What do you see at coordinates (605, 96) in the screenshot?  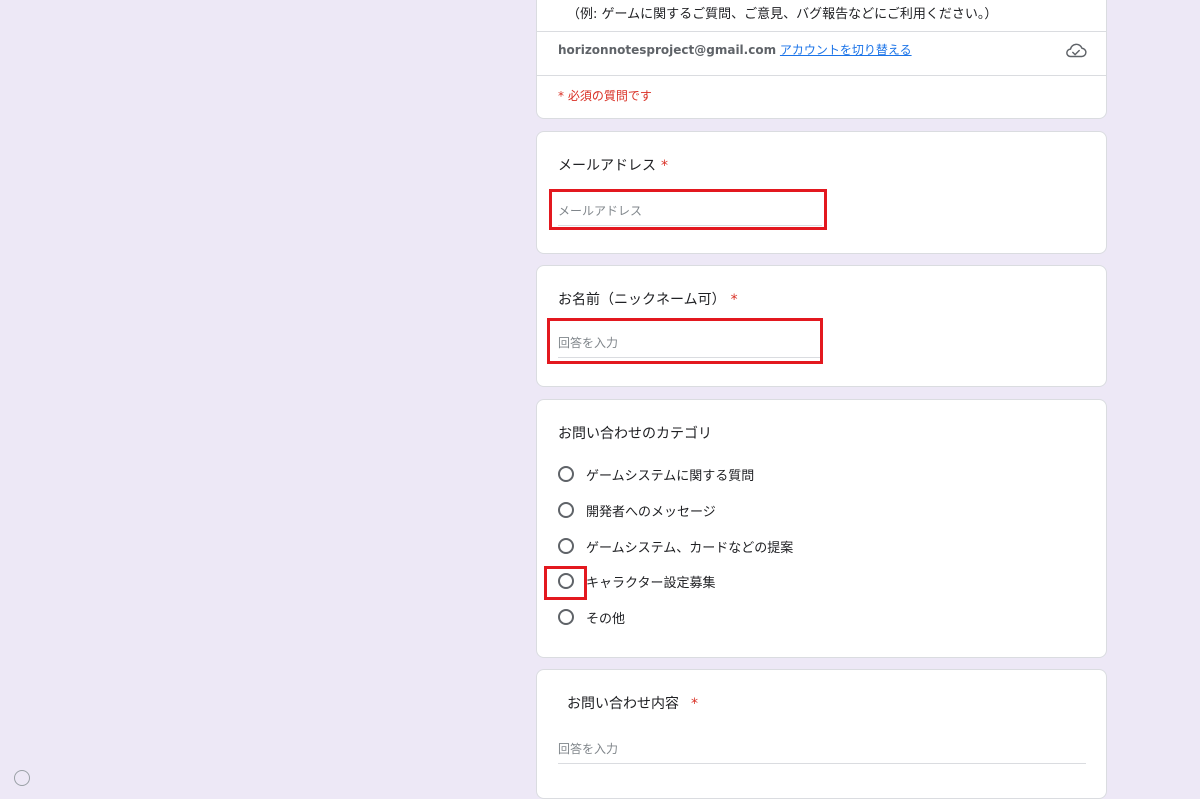 I see `required-note: * 必須の質問です` at bounding box center [605, 96].